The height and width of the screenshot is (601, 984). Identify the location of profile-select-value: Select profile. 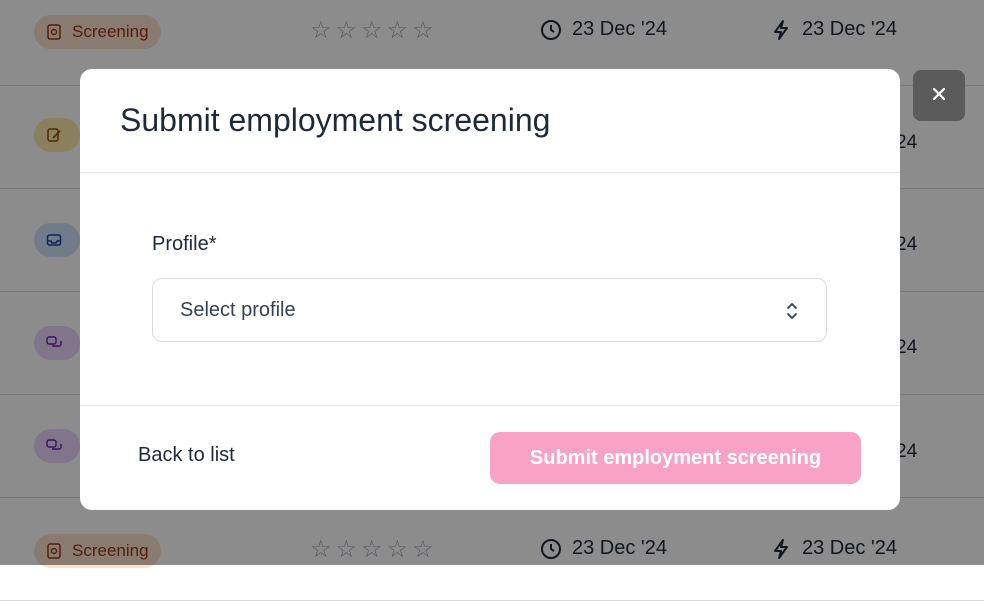
(238, 309).